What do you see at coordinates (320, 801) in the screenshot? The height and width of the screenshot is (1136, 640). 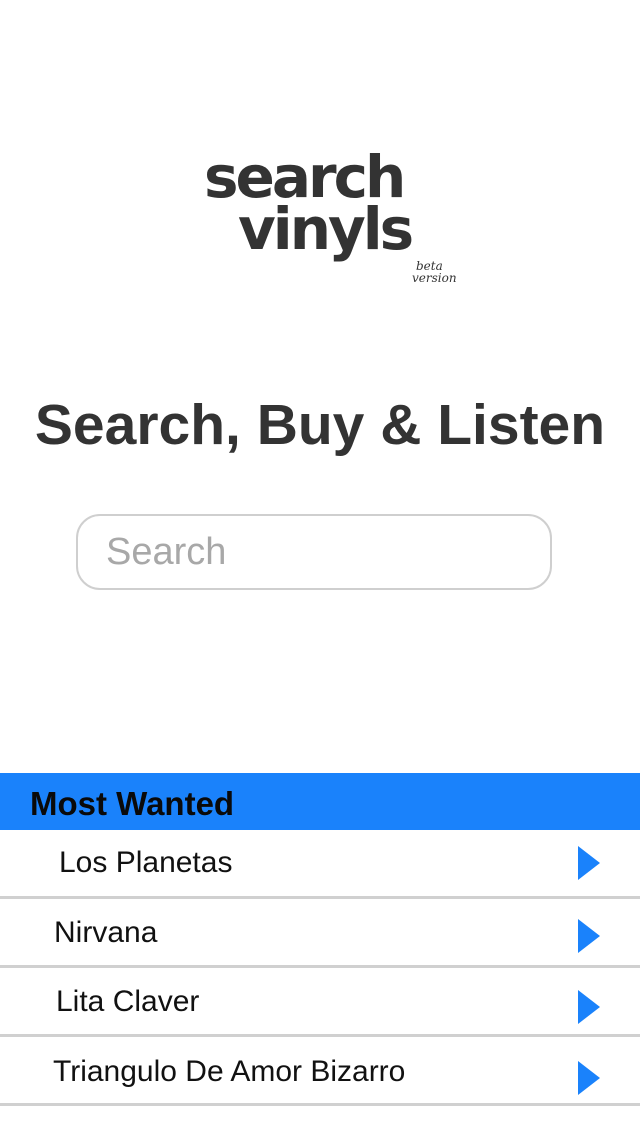 I see `most-wanted-header: Most Wanted` at bounding box center [320, 801].